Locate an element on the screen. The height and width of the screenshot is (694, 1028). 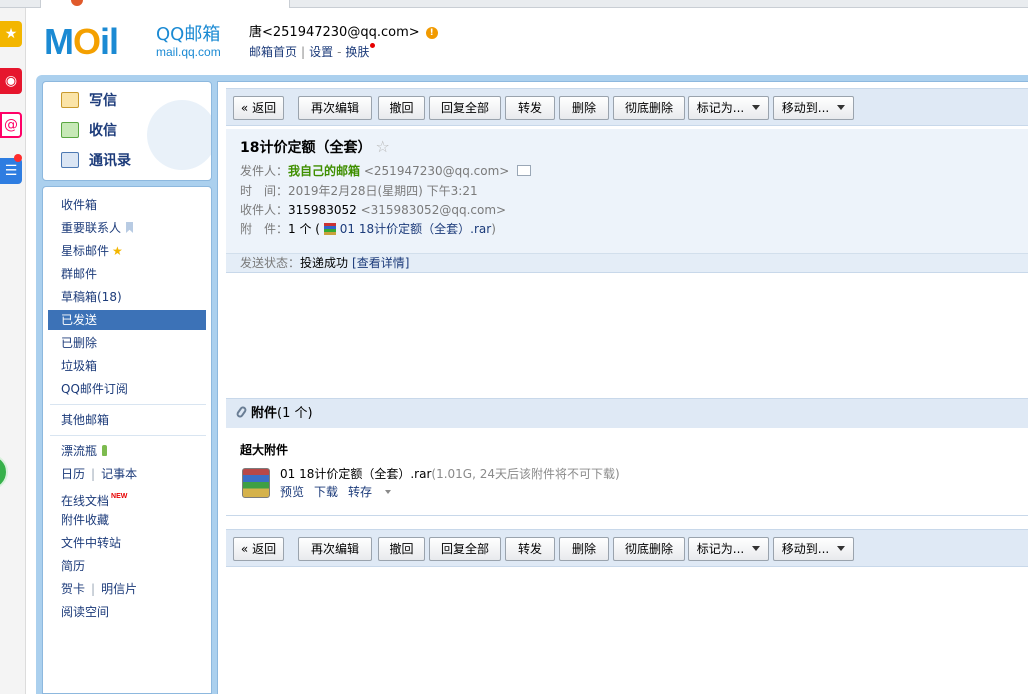
save-to-dropdown: 转存 is located at coordinates (374, 492).